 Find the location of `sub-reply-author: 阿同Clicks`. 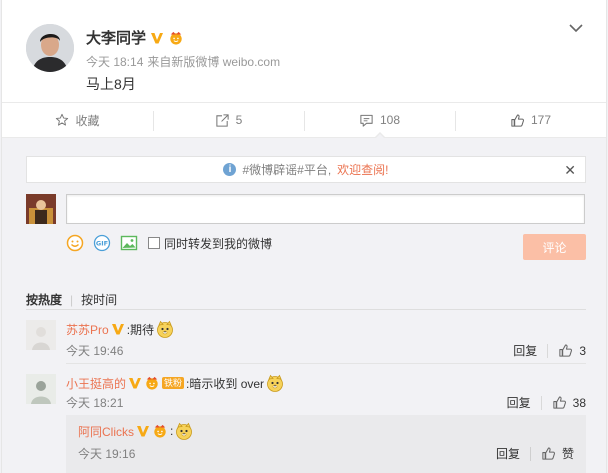

sub-reply-author: 阿同Clicks is located at coordinates (106, 431).